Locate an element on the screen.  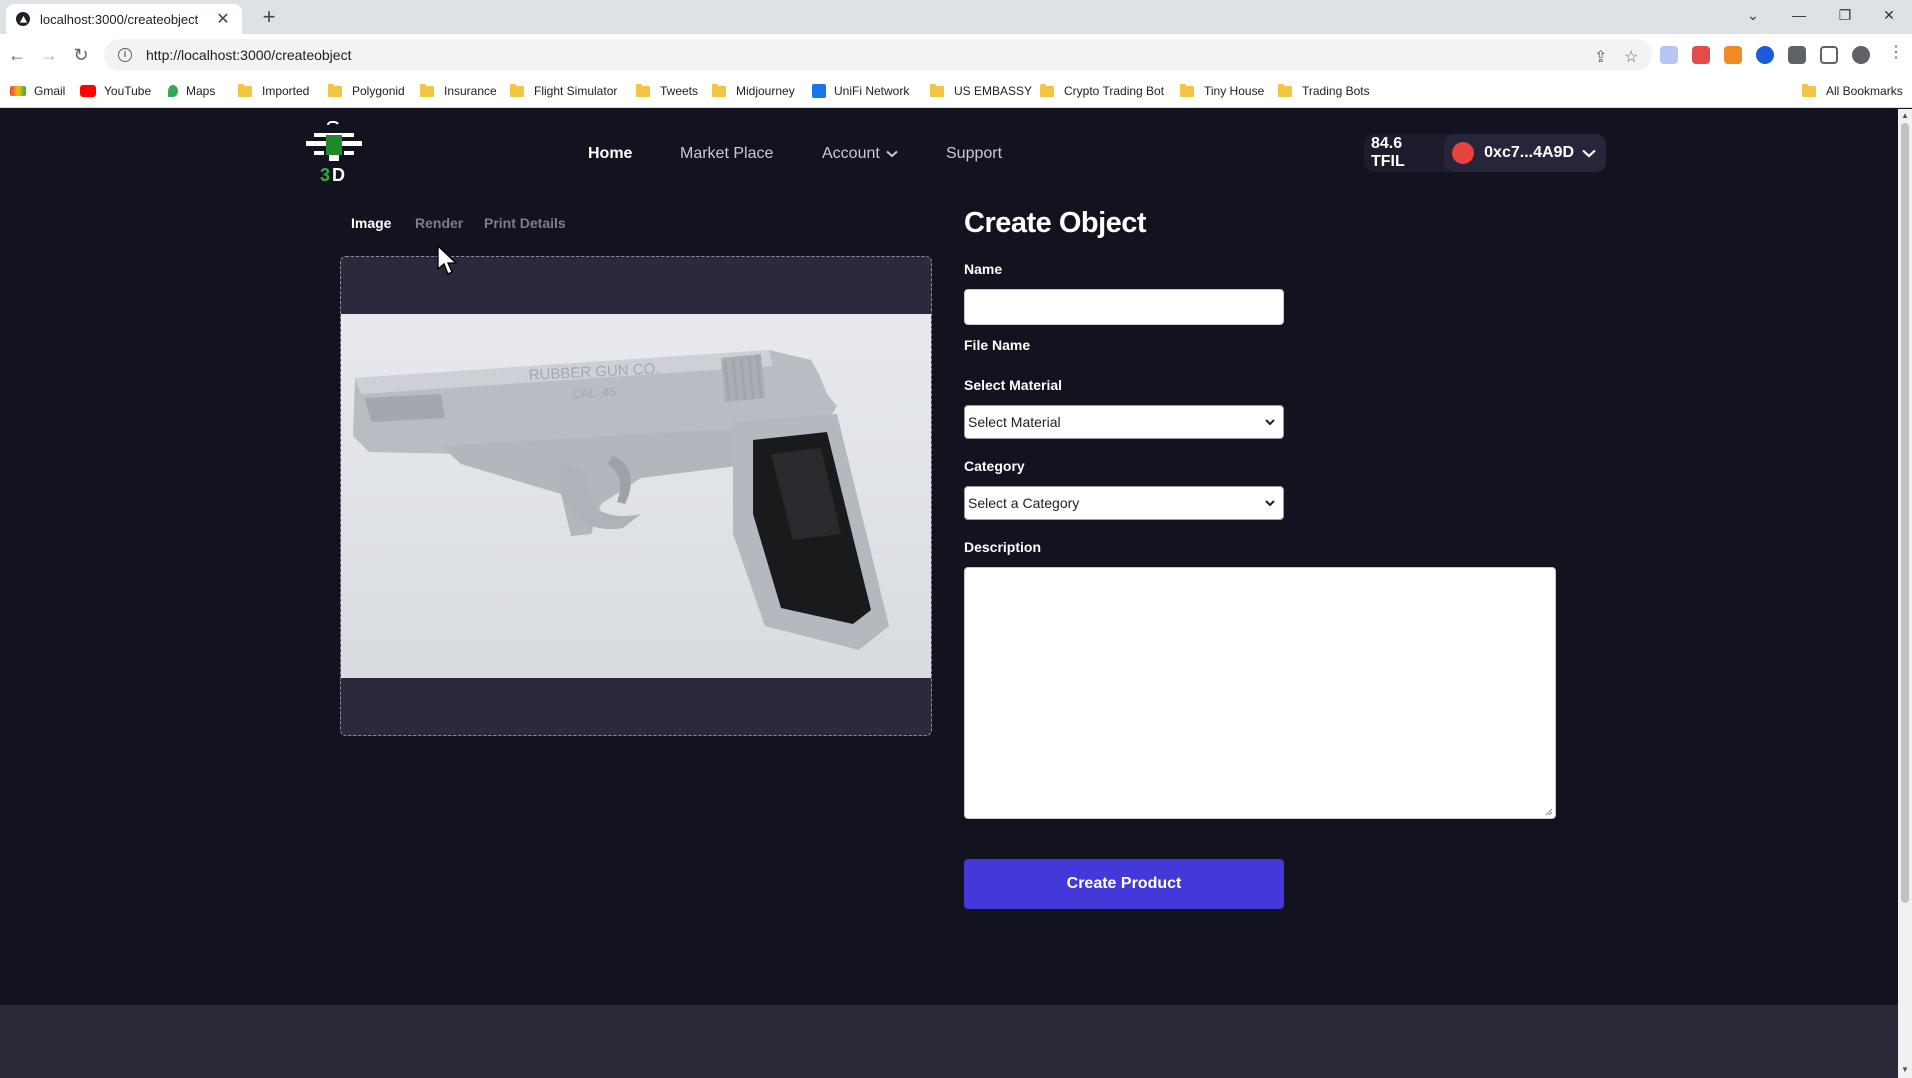
side-panel-icon is located at coordinates (1829, 55).